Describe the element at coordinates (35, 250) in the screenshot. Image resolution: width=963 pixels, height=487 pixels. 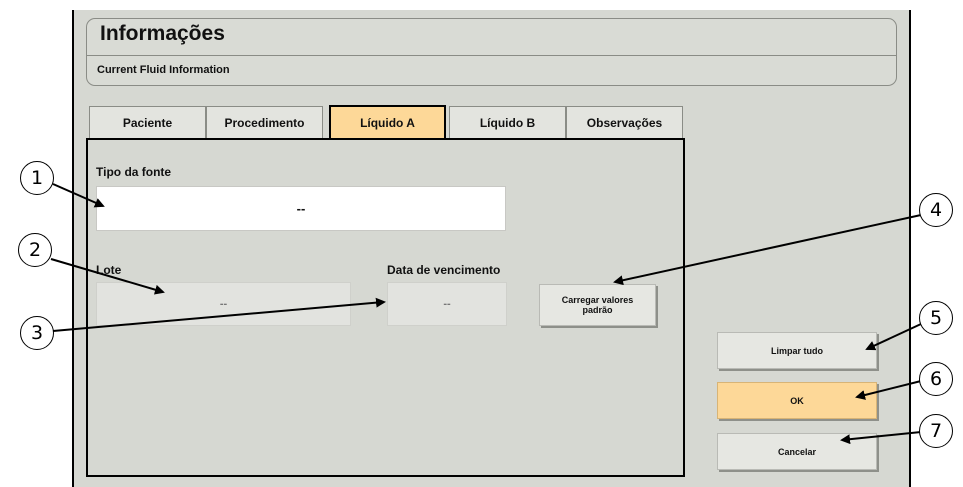
I see `callout-2: 2` at that location.